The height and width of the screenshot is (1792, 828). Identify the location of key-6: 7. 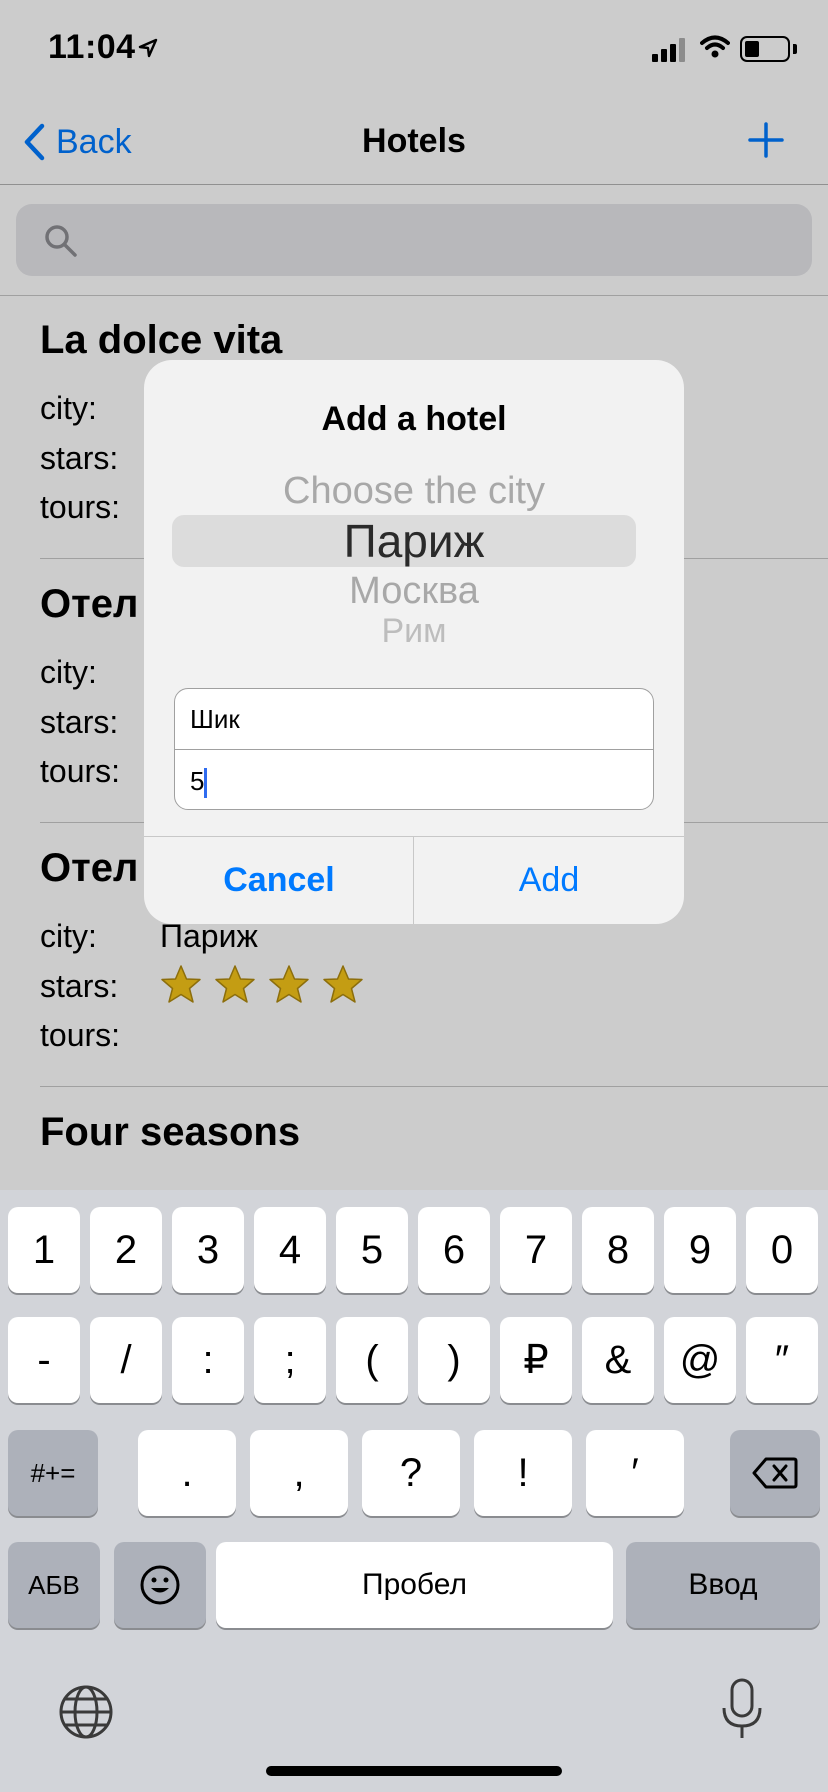
(536, 1250).